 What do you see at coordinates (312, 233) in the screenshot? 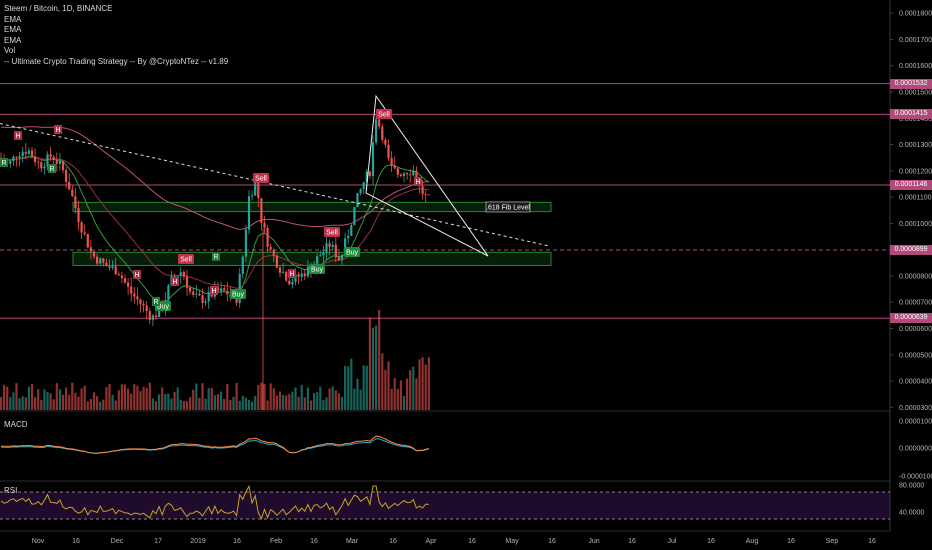
I see `support-zones: .618 Fib Level` at bounding box center [312, 233].